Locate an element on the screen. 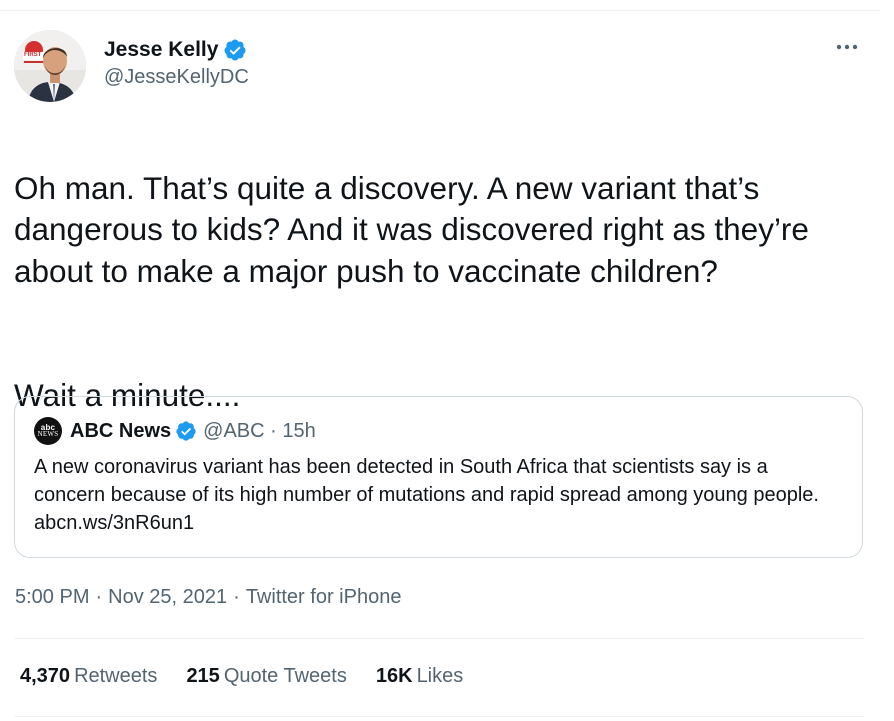  quoted-display-name: ABC News is located at coordinates (121, 430).